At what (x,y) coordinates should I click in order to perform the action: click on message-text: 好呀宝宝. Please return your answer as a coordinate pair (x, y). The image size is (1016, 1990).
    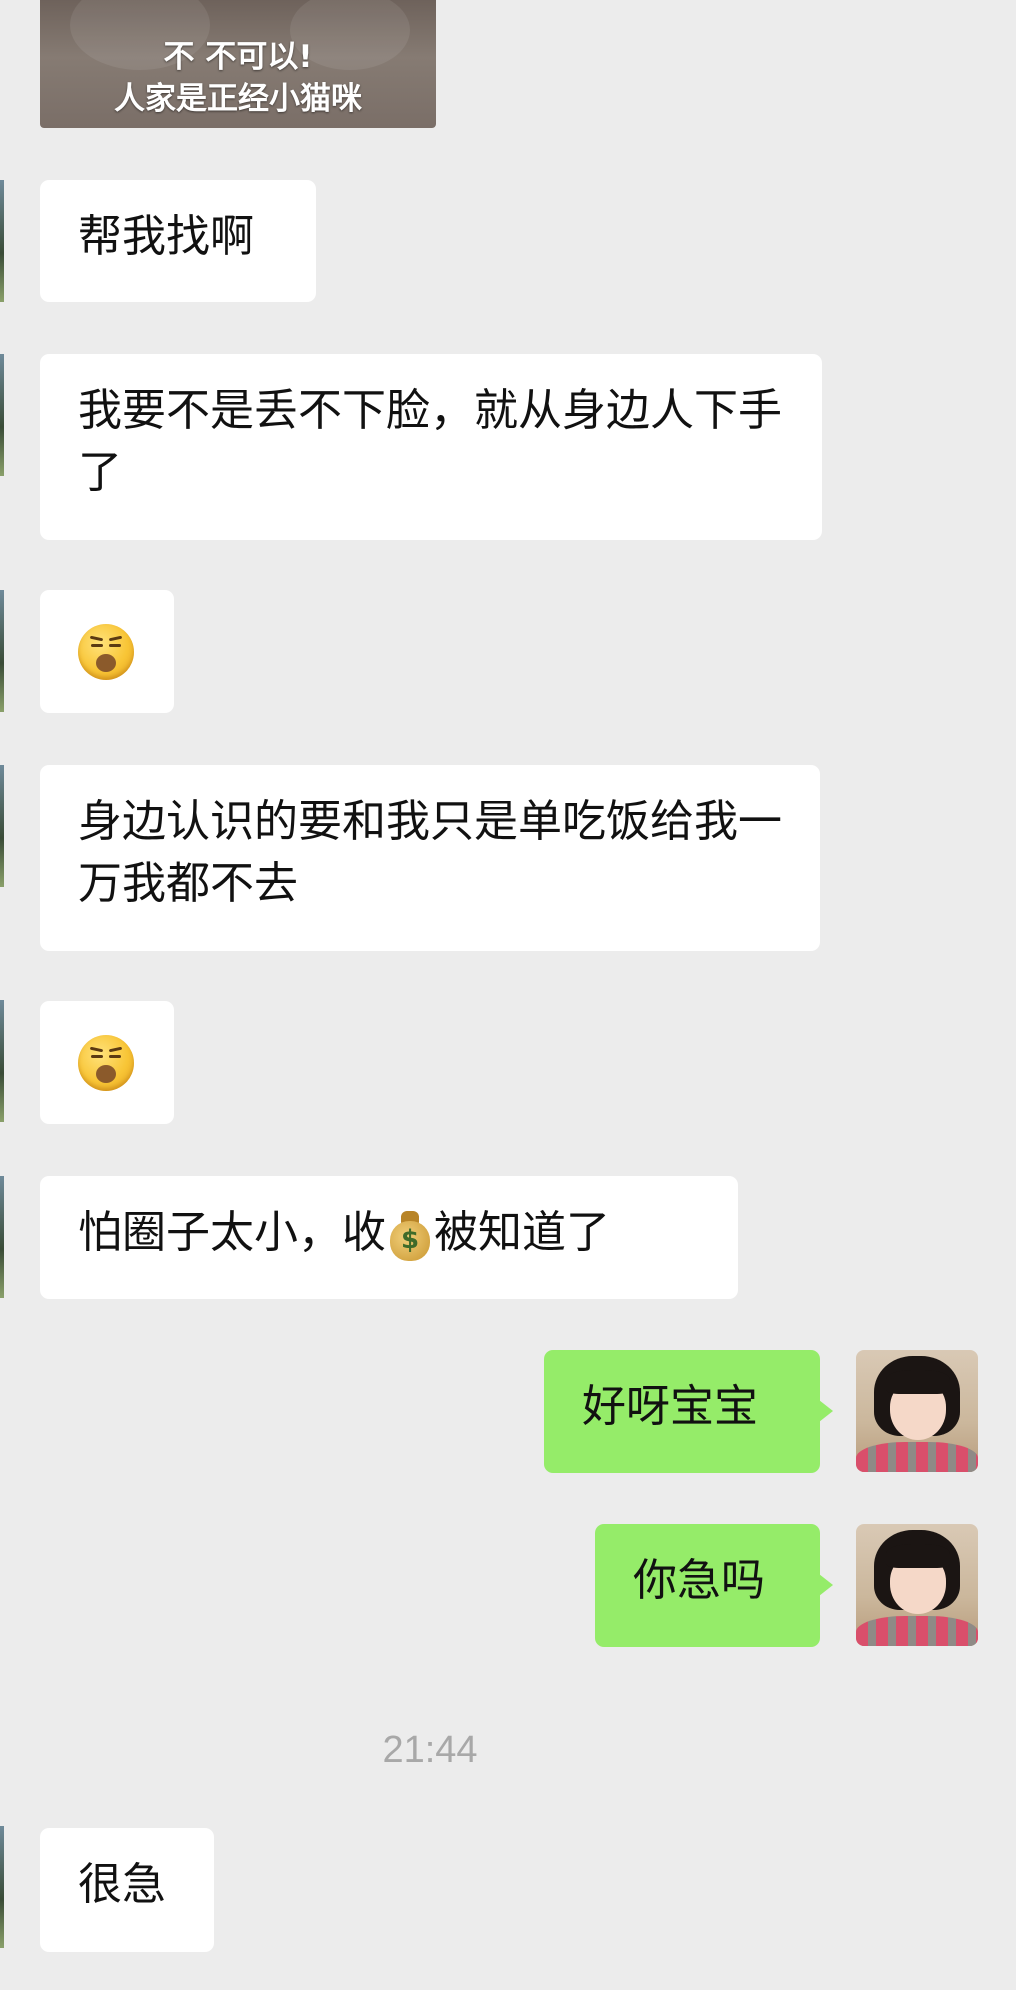
    Looking at the image, I should click on (670, 1406).